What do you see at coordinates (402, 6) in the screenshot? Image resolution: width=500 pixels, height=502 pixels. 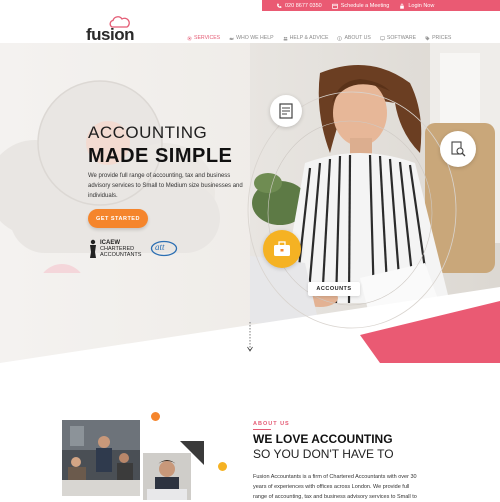 I see `lock-icon` at bounding box center [402, 6].